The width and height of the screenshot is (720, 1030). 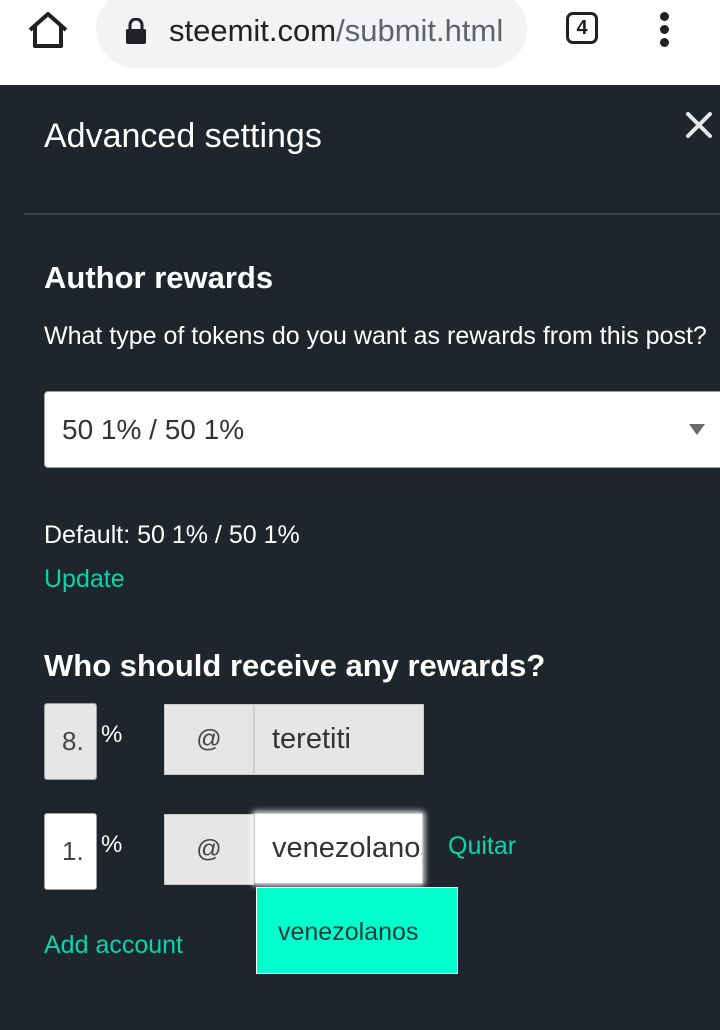 What do you see at coordinates (664, 30) in the screenshot?
I see `more-vert-icon` at bounding box center [664, 30].